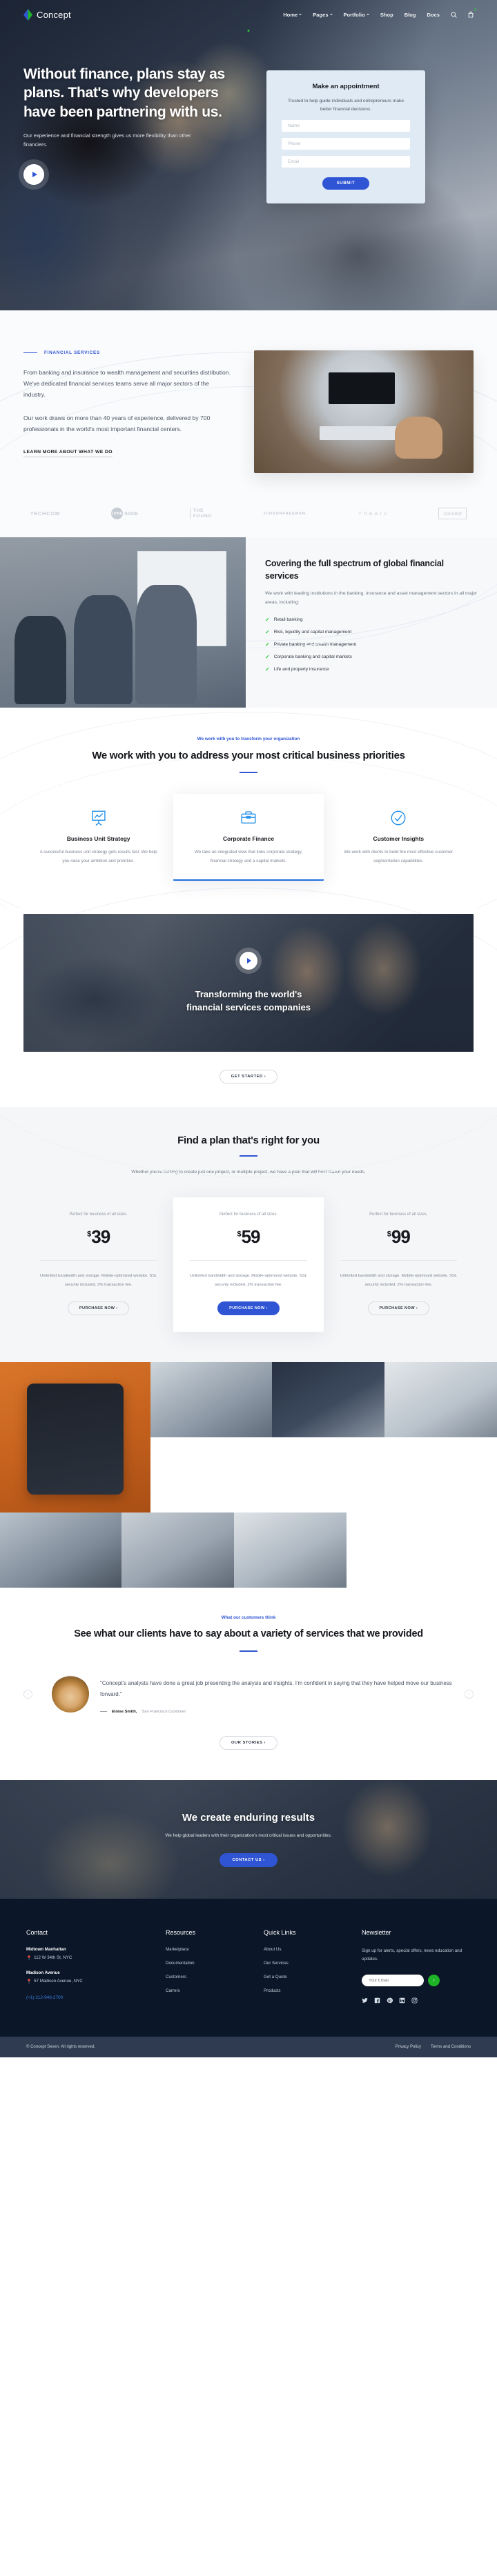 The height and width of the screenshot is (2576, 497). I want to click on pinterest-icon, so click(390, 2000).